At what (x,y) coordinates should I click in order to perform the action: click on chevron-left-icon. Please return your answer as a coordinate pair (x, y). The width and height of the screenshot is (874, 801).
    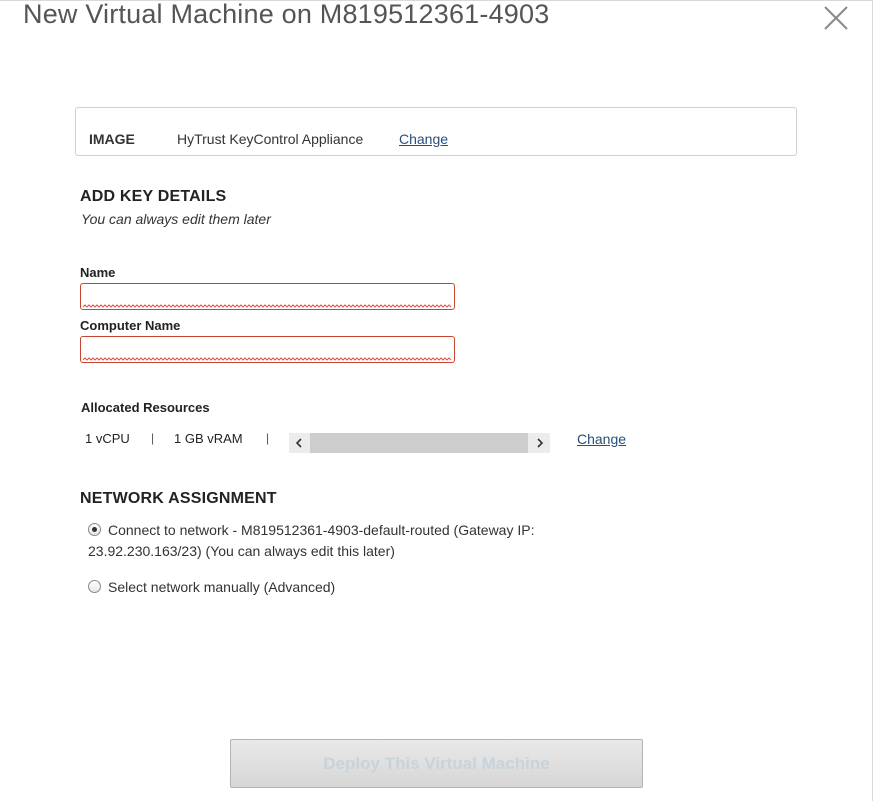
    Looking at the image, I should click on (298, 443).